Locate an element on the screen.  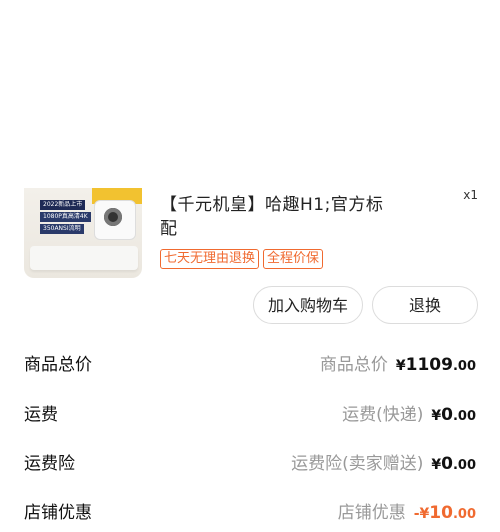
add-to-cart-button: 加入购物车 is located at coordinates (308, 305).